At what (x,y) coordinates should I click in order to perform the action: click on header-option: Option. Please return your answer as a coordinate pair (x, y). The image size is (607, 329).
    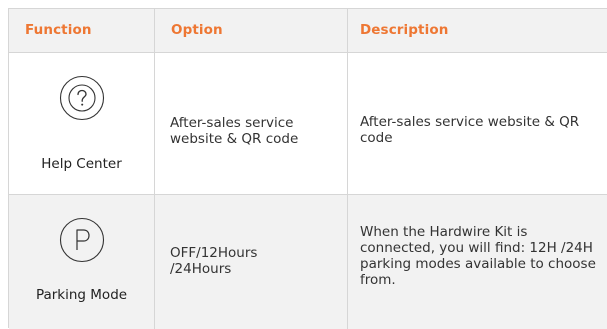
    Looking at the image, I should click on (197, 30).